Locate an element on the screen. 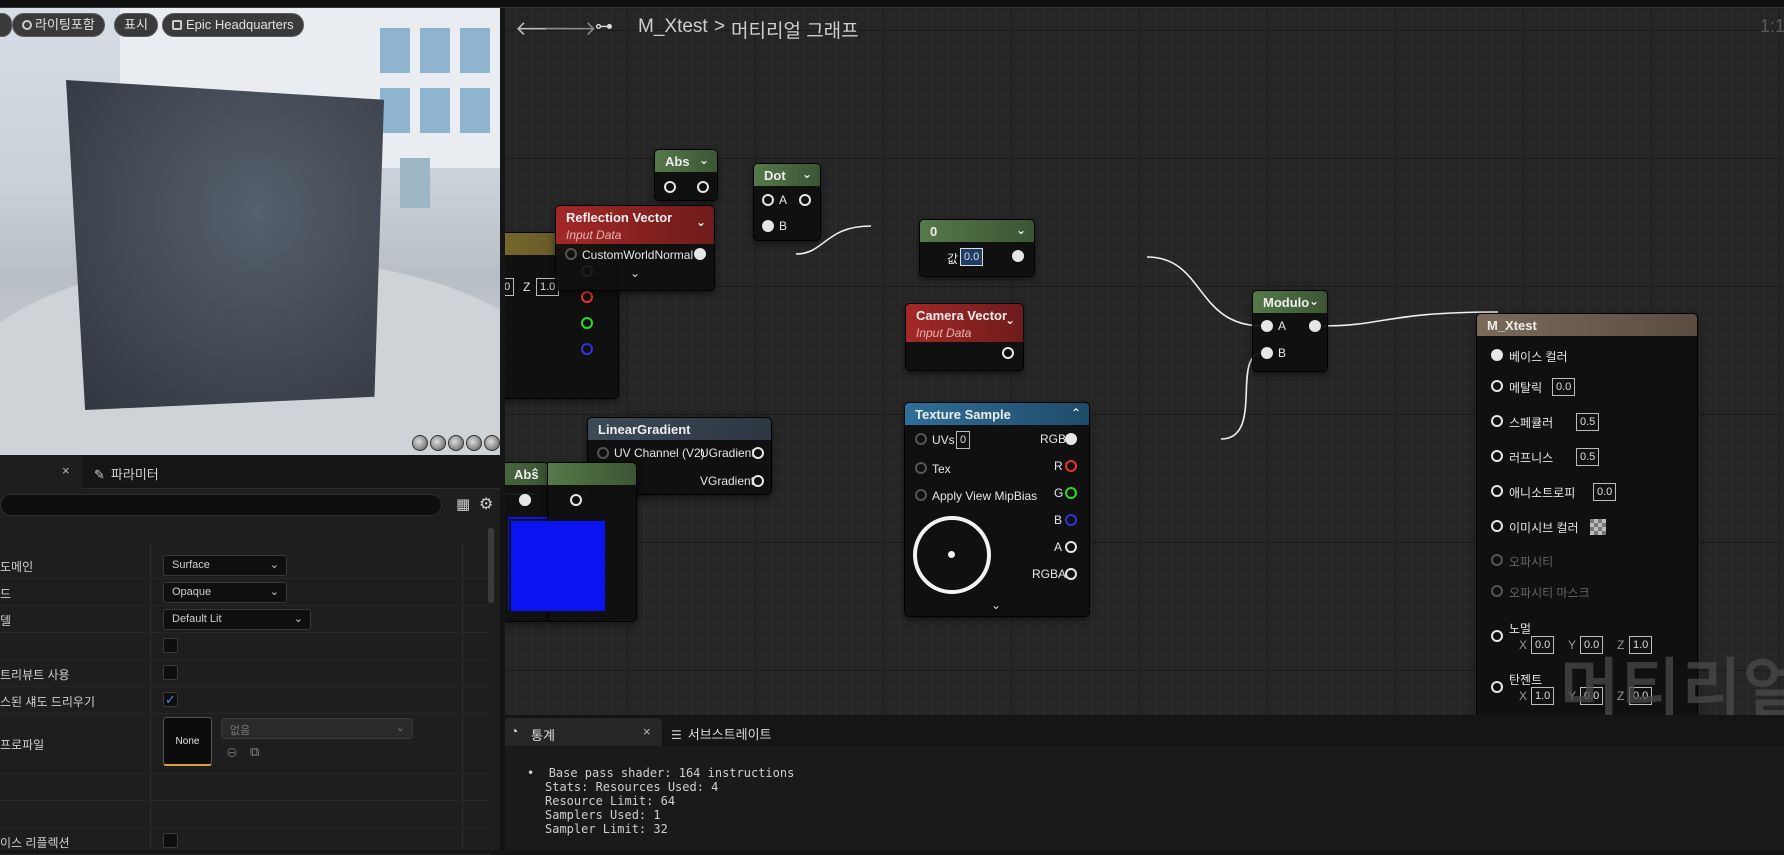 This screenshot has height=855, width=1784. node-camera-vector: Camera Vector Input Data ⌄ is located at coordinates (964, 337).